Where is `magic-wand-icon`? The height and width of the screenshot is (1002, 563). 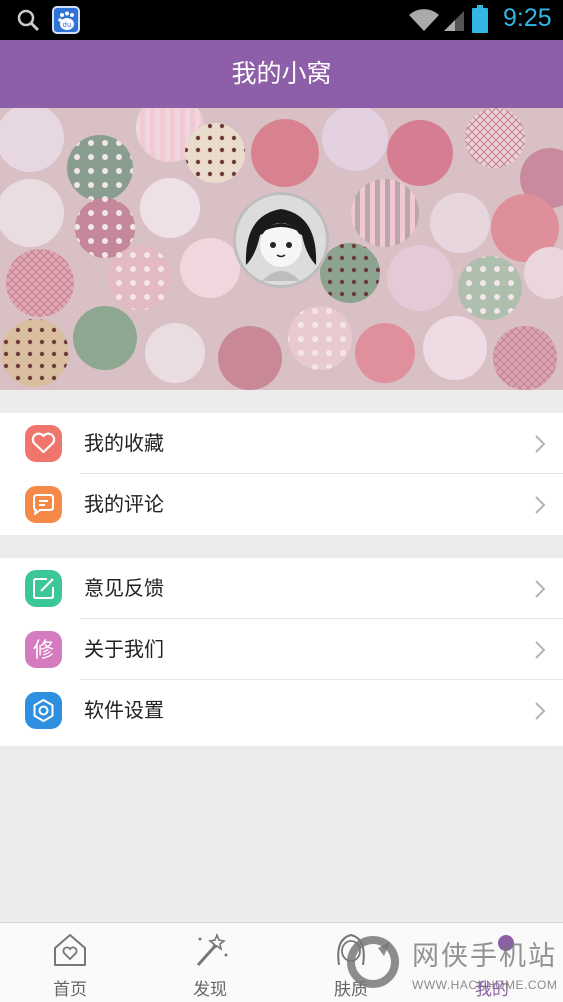
magic-wand-icon is located at coordinates (212, 949).